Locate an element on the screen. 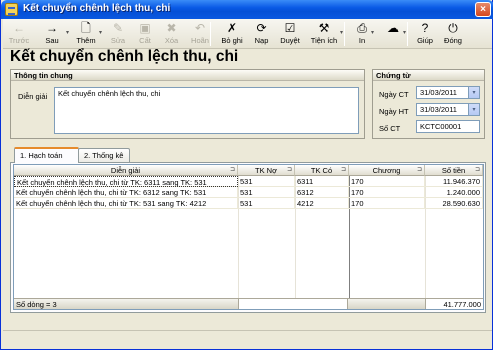 This screenshot has height=350, width=493. page-title: Kết chuyển chênh lệch thu, chi is located at coordinates (124, 56).